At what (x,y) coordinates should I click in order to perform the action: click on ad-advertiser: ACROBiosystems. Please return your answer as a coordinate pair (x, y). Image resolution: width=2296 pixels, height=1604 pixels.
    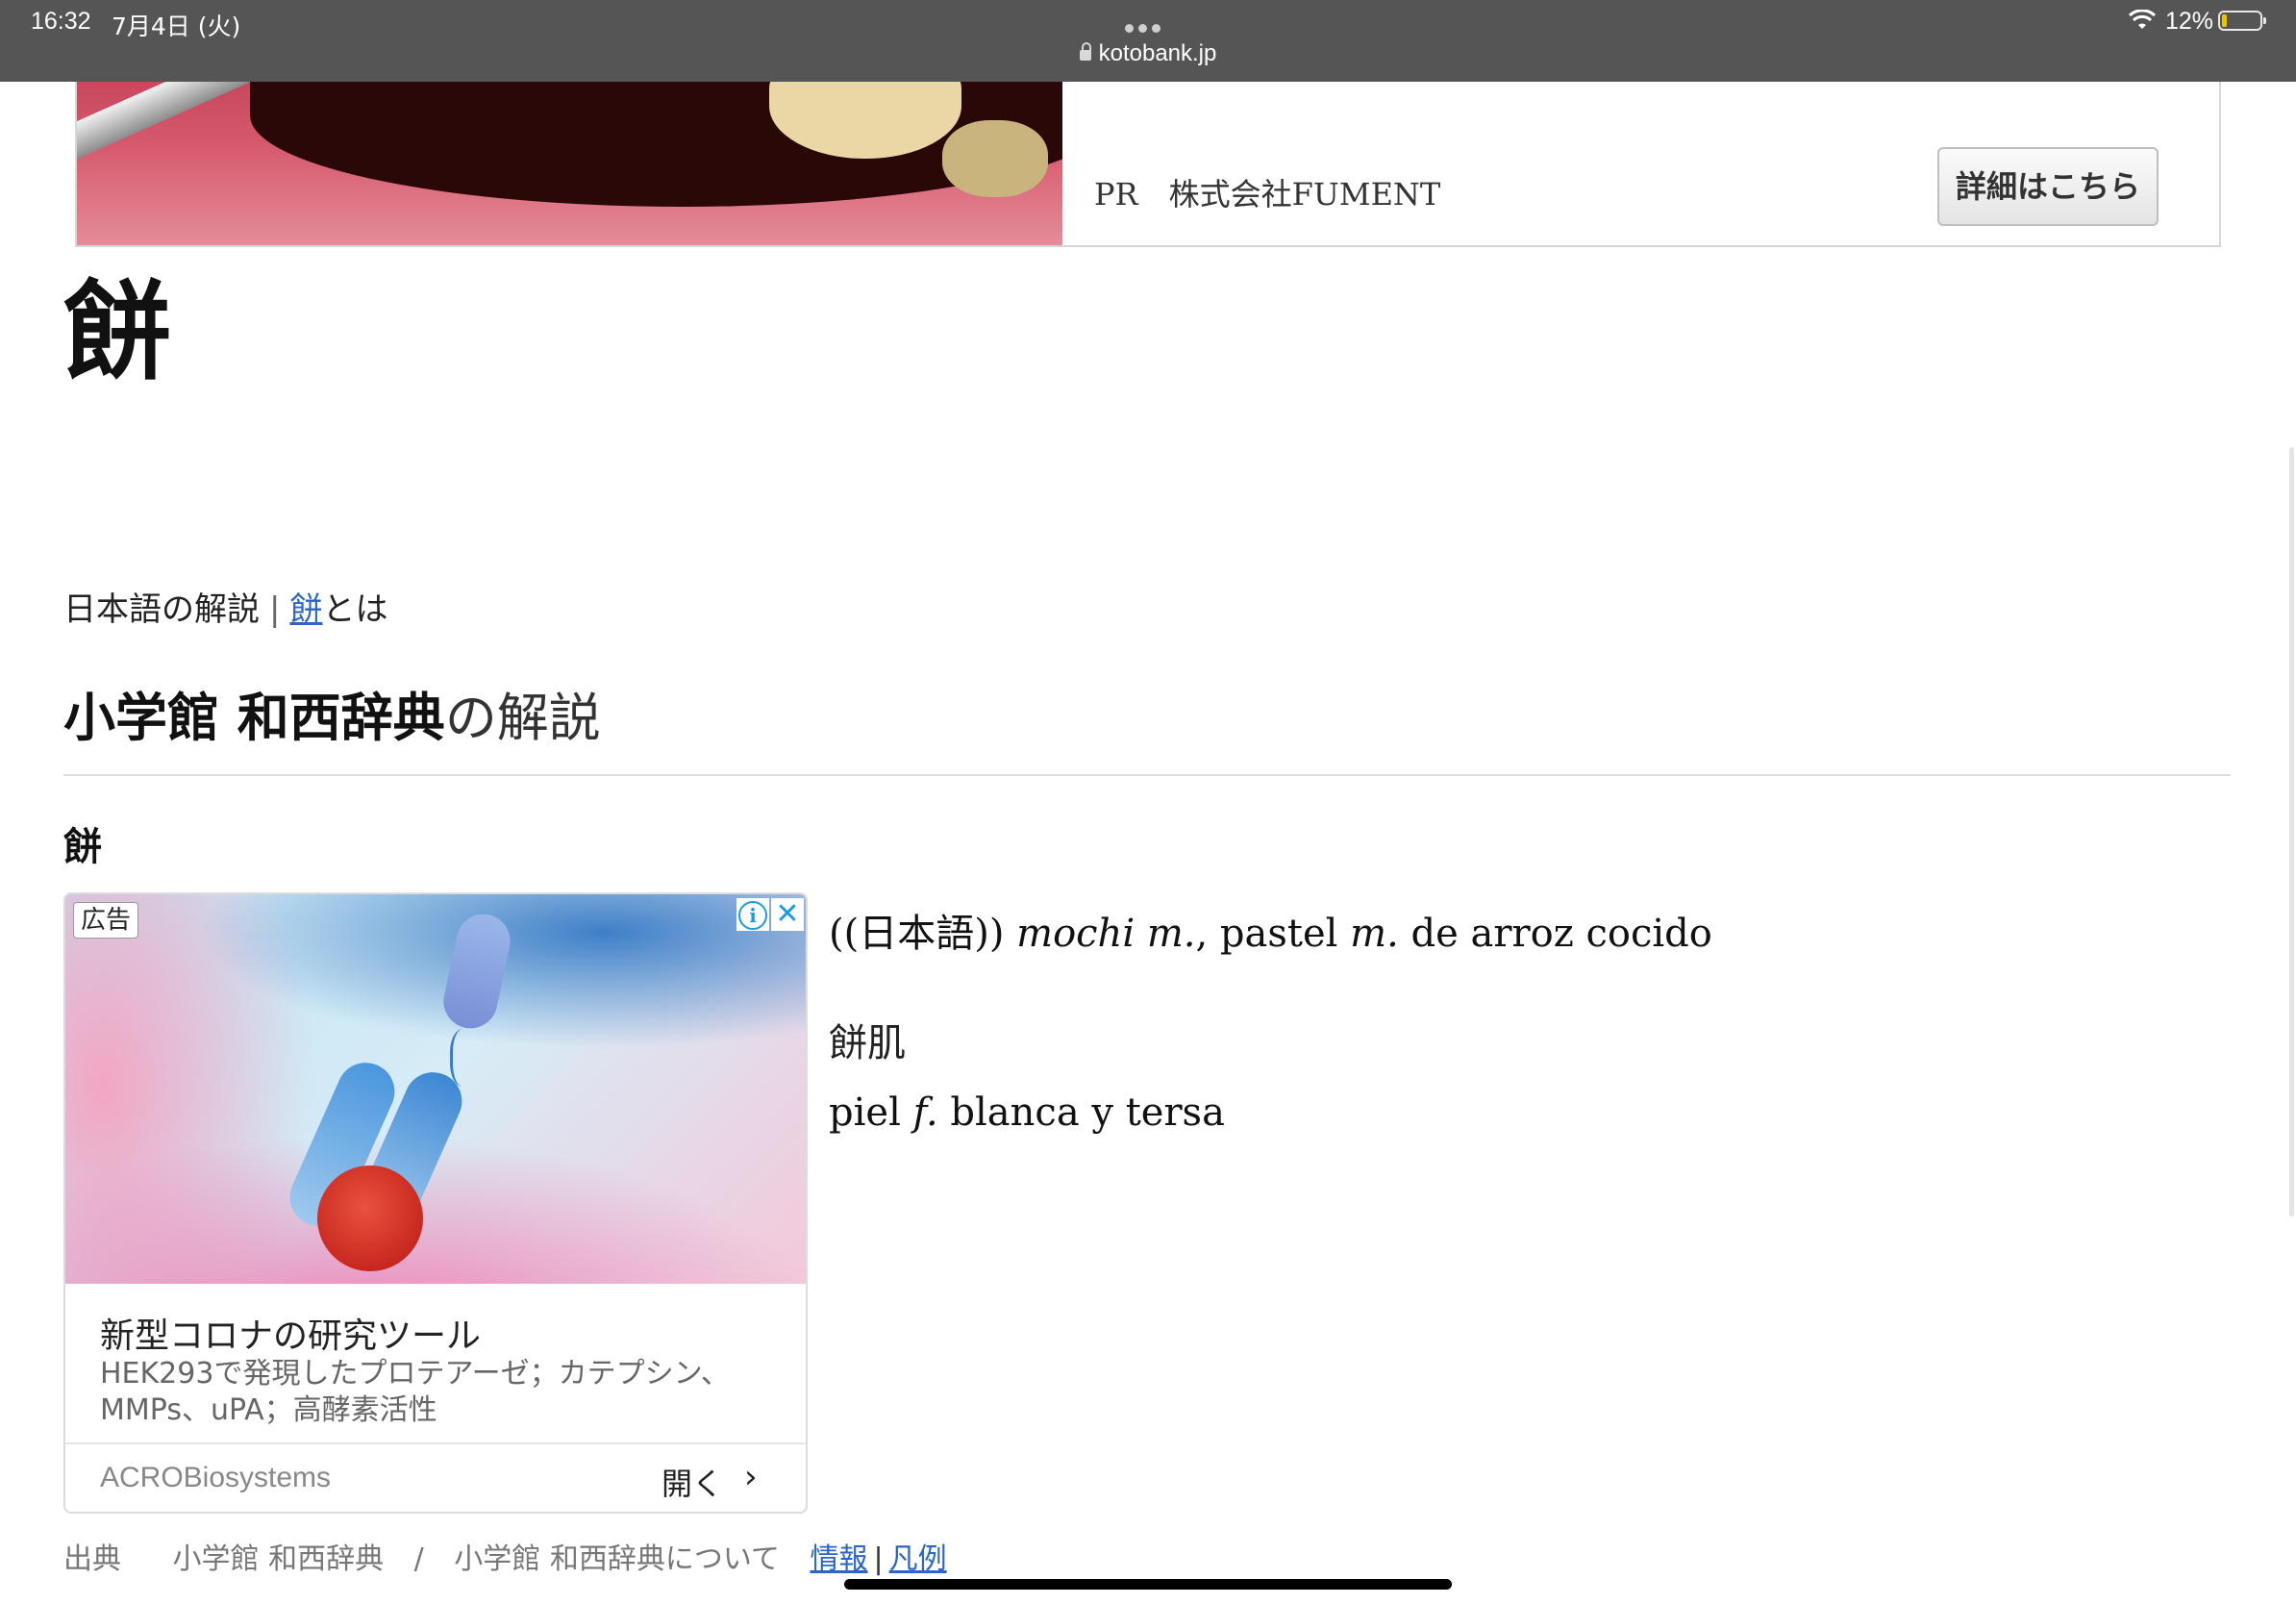
    Looking at the image, I should click on (216, 1477).